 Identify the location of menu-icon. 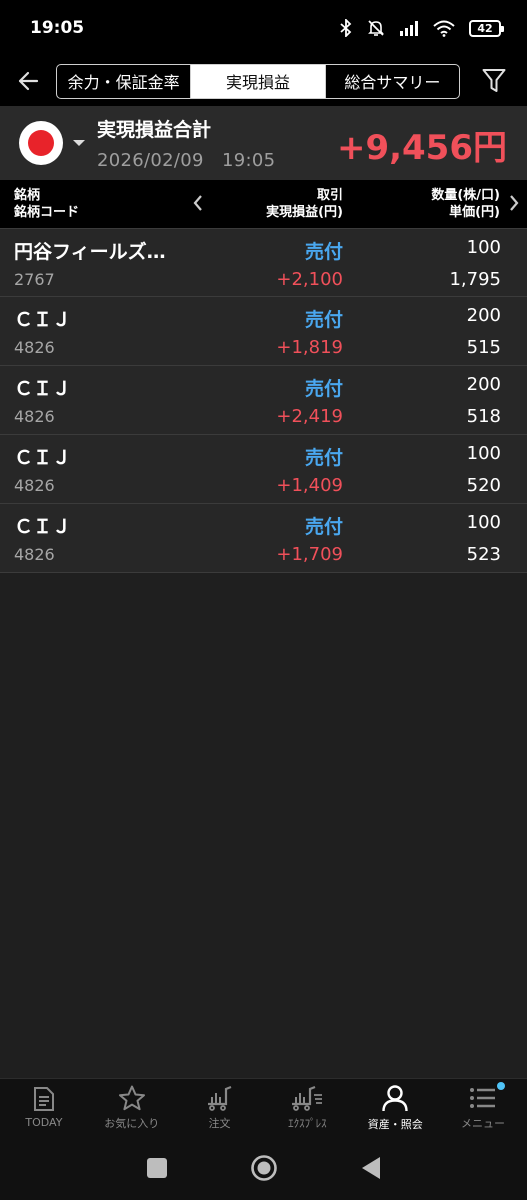
(483, 1097).